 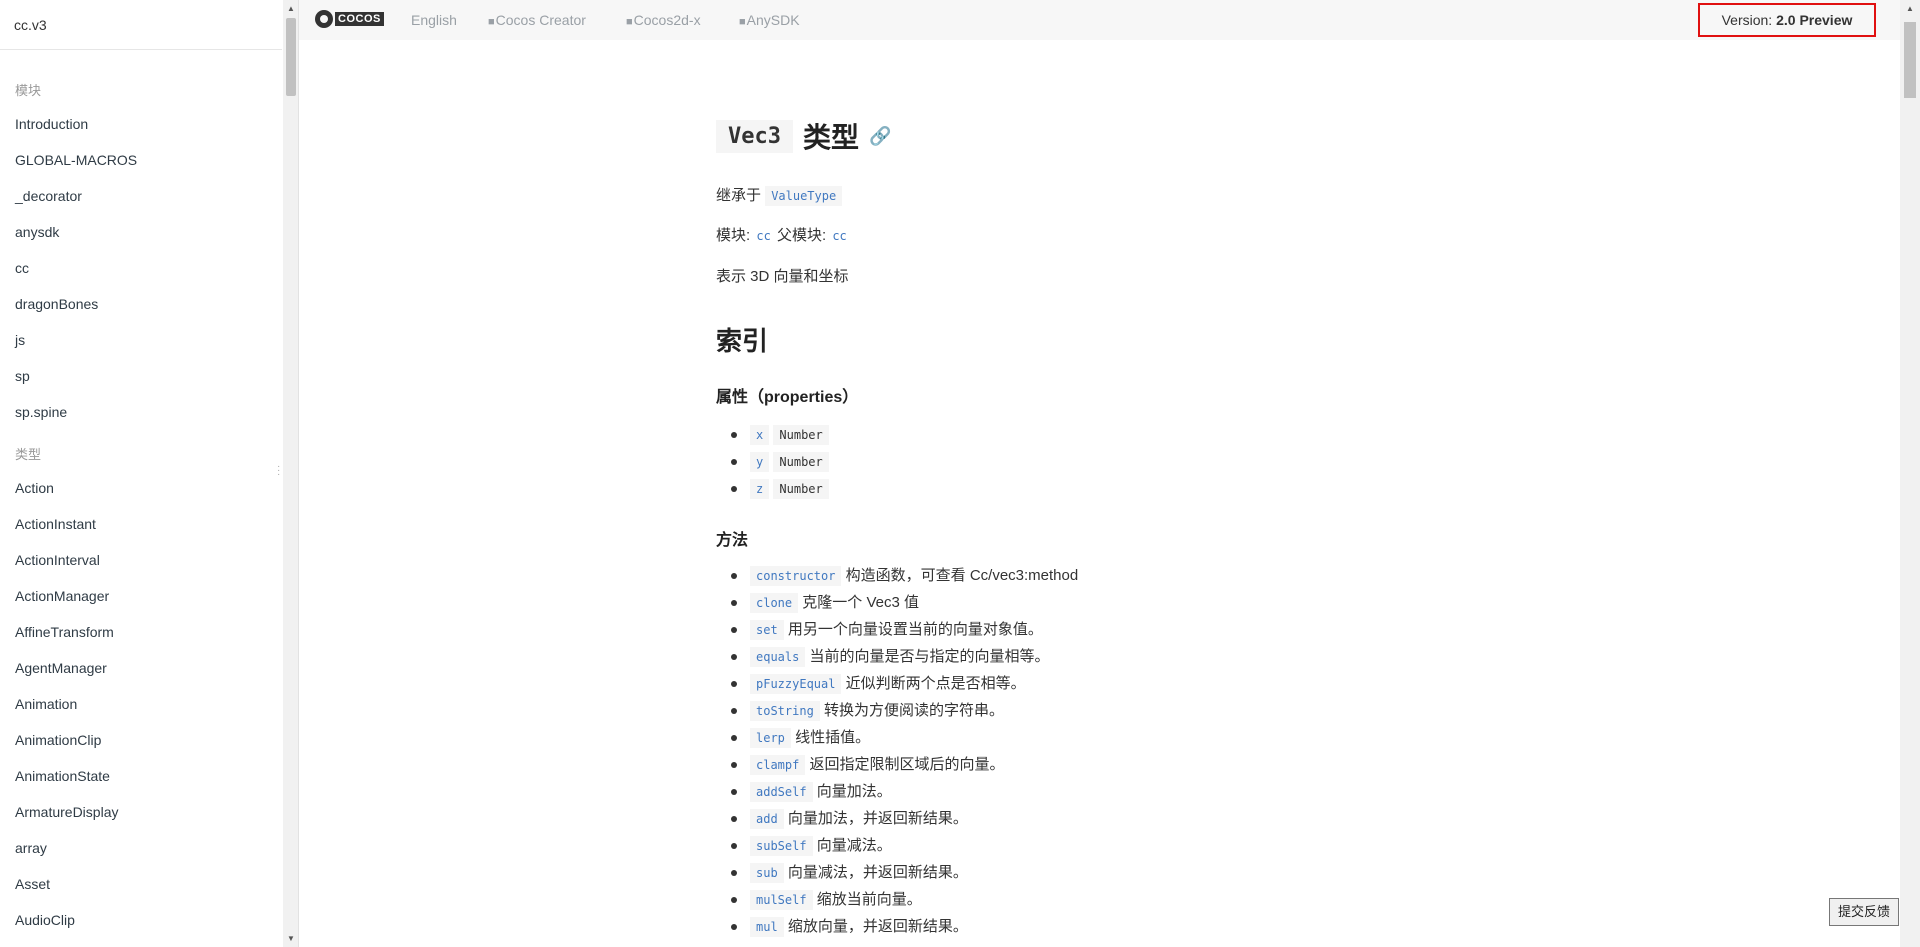 What do you see at coordinates (801, 235) in the screenshot?
I see `parent-module-label: 父模块:` at bounding box center [801, 235].